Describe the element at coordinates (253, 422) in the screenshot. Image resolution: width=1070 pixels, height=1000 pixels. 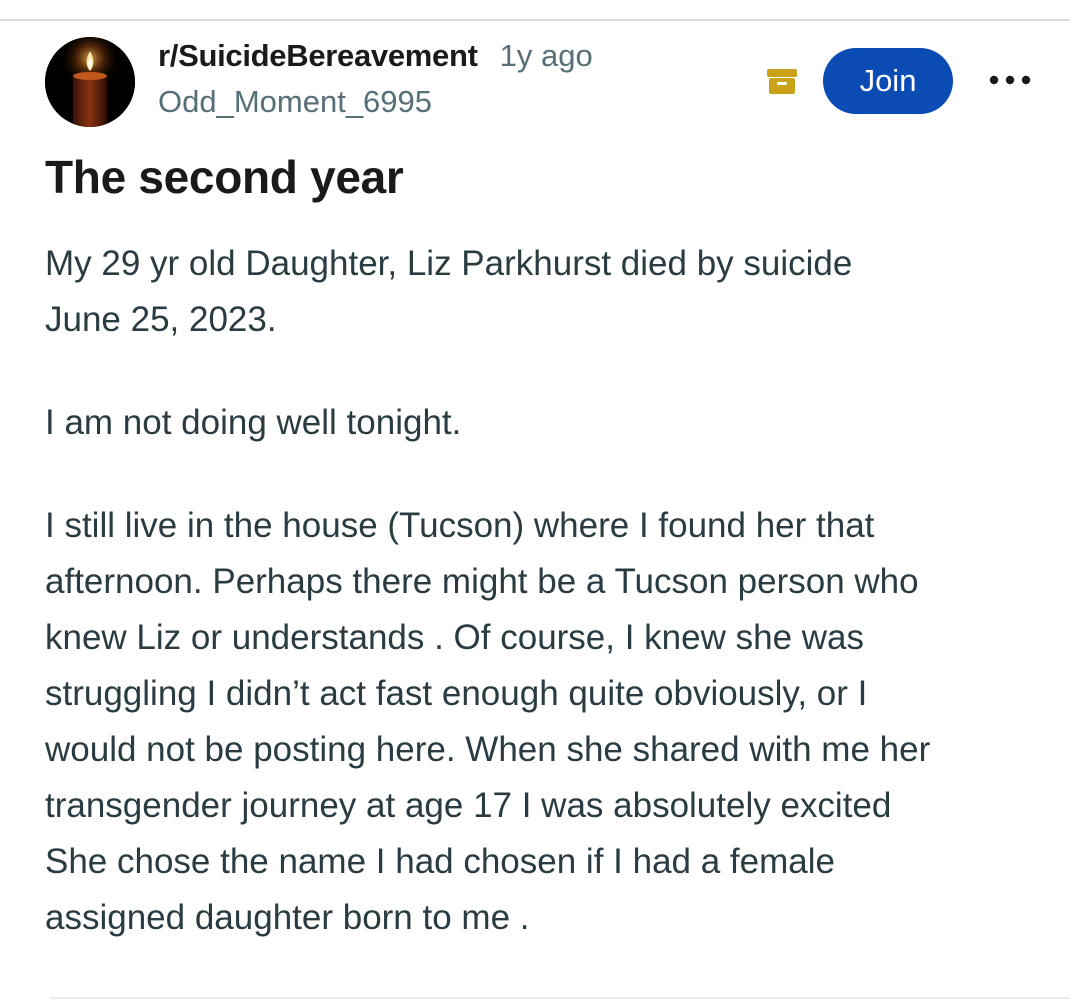
I see `body-line: I am not doing well tonight.` at that location.